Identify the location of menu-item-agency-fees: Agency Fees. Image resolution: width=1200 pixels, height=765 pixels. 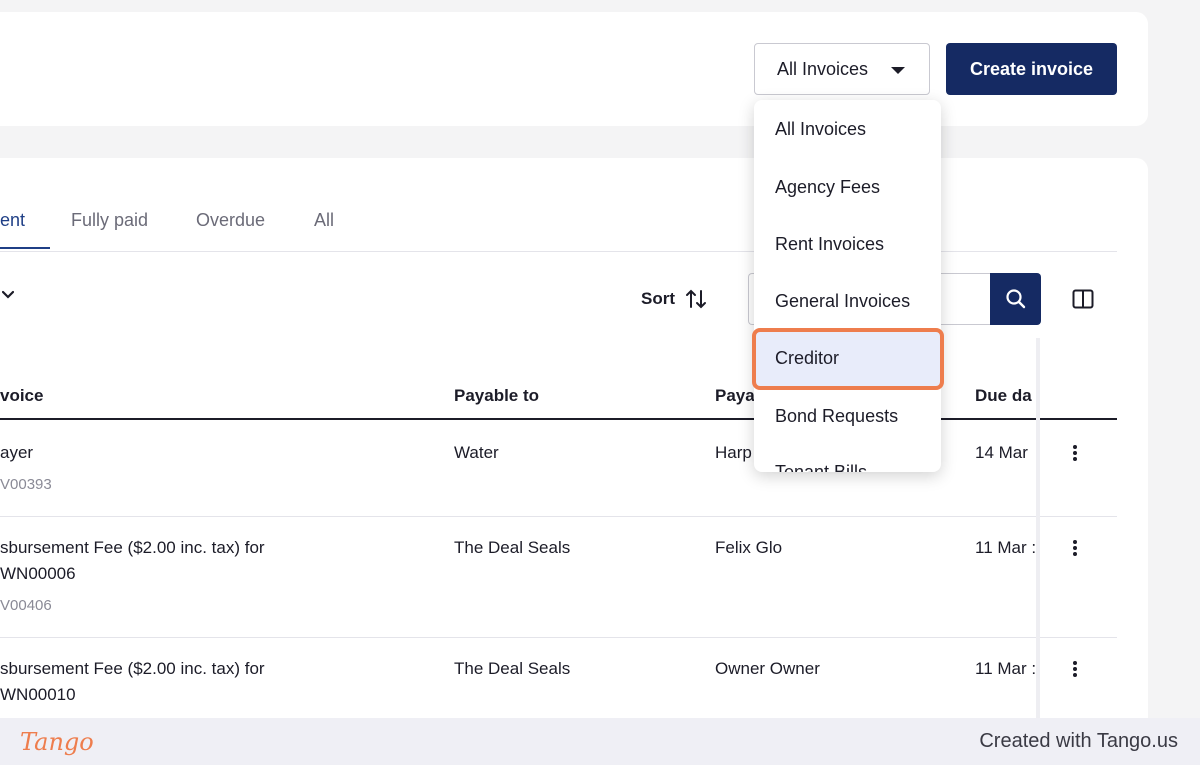
(827, 187).